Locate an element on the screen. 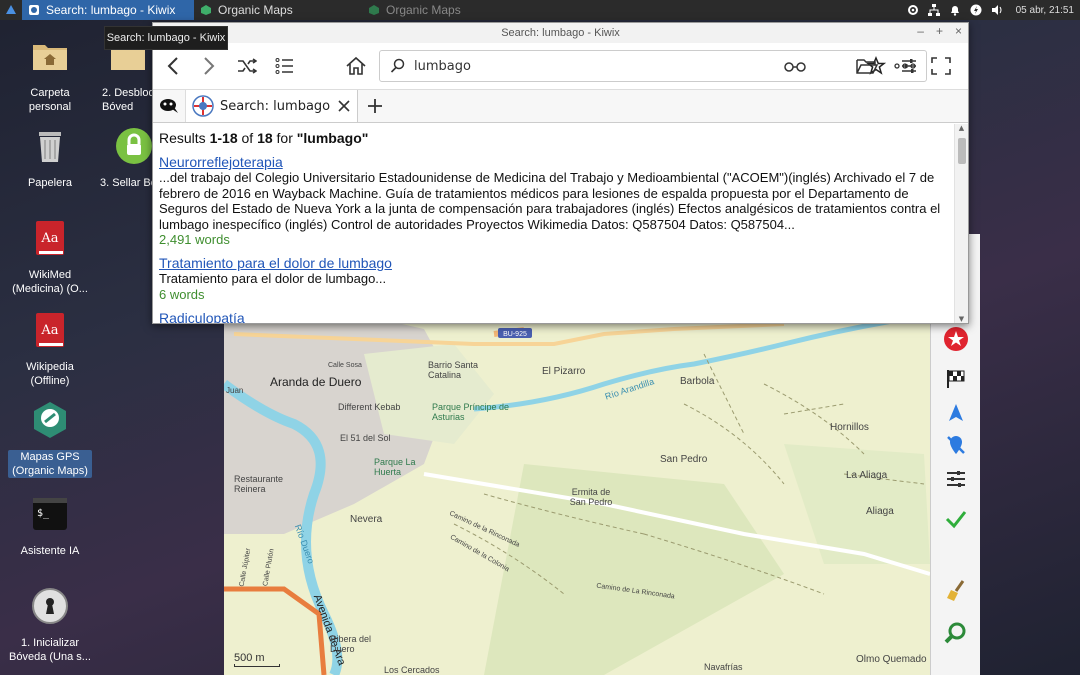 This screenshot has width=1080, height=675. tab-search-lumbago: Search: lumbago is located at coordinates (272, 106).